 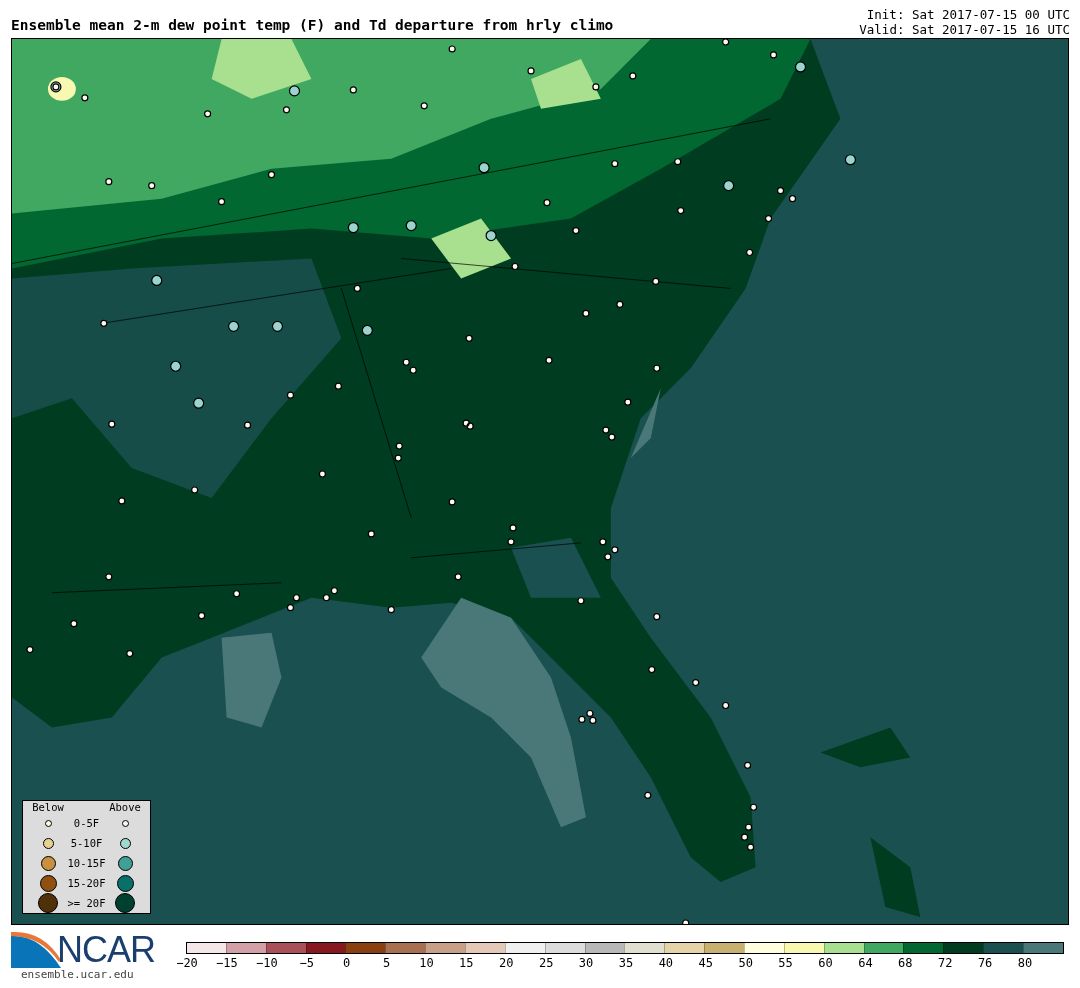 What do you see at coordinates (666, 963) in the screenshot?
I see `tick-label: 40` at bounding box center [666, 963].